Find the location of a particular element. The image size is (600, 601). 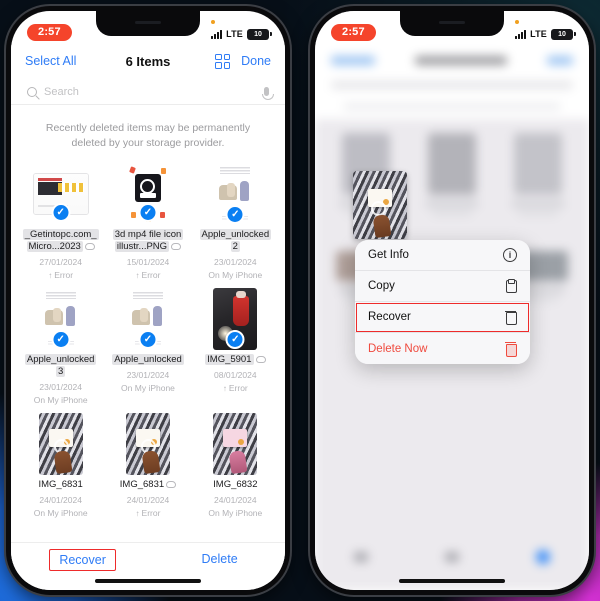

delete-button: Delete is located at coordinates (220, 559).